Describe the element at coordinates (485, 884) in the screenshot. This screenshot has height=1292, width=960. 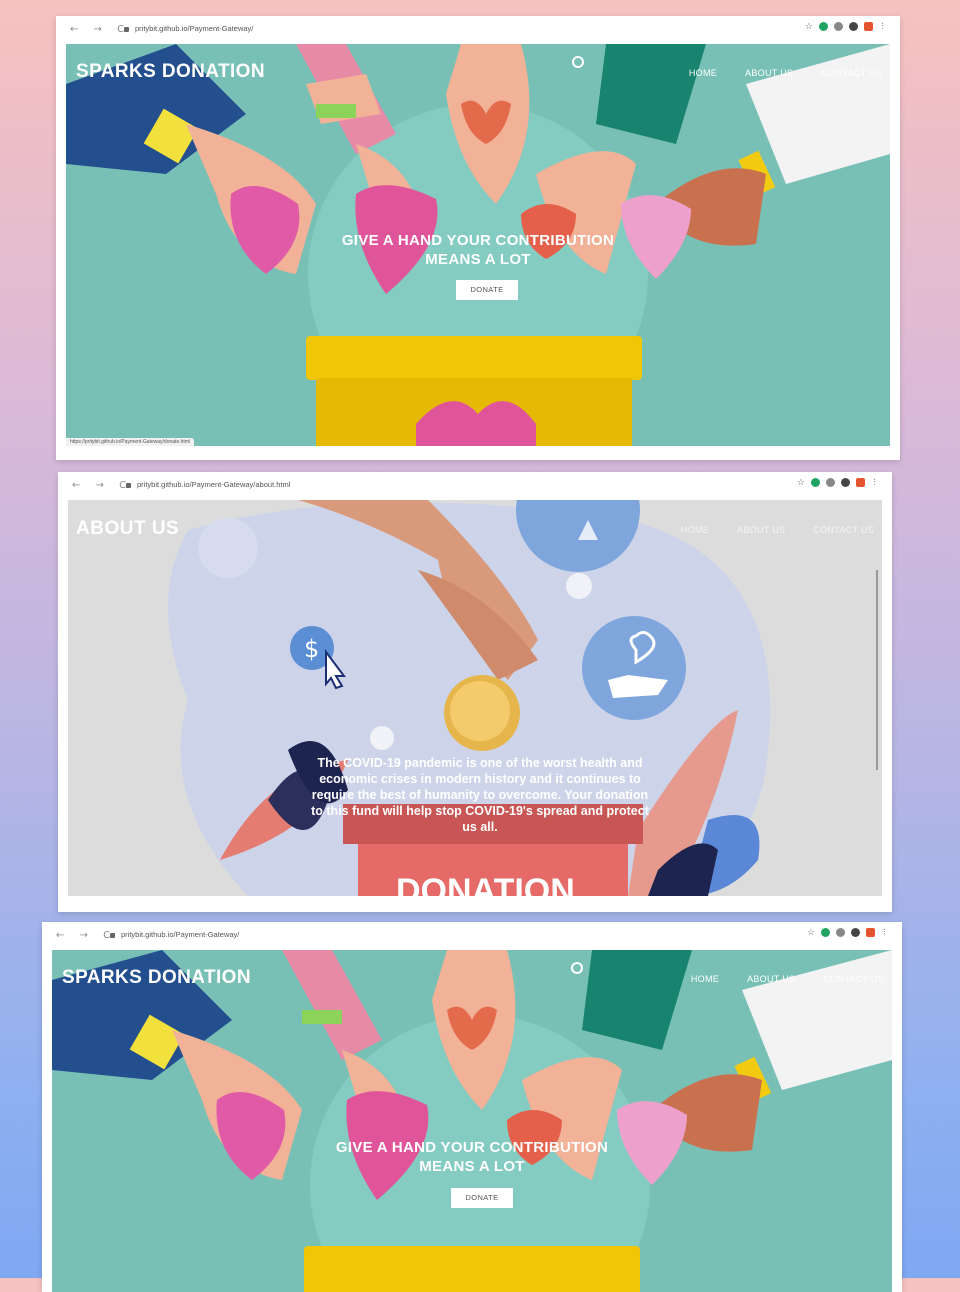
I see `svg-text: DONATION` at that location.